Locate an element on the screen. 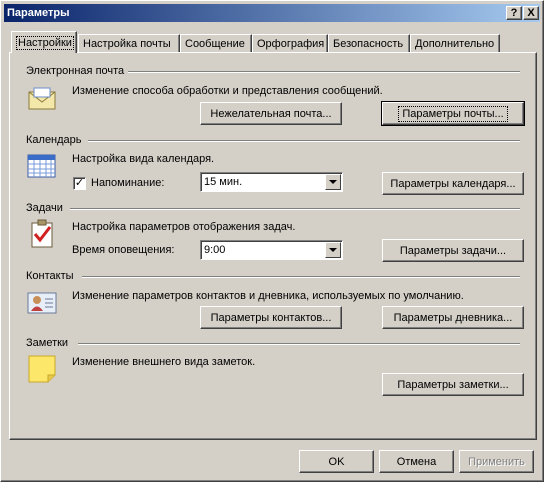 The image size is (544, 482). reminder-time-select: 9:00 is located at coordinates (271, 250).